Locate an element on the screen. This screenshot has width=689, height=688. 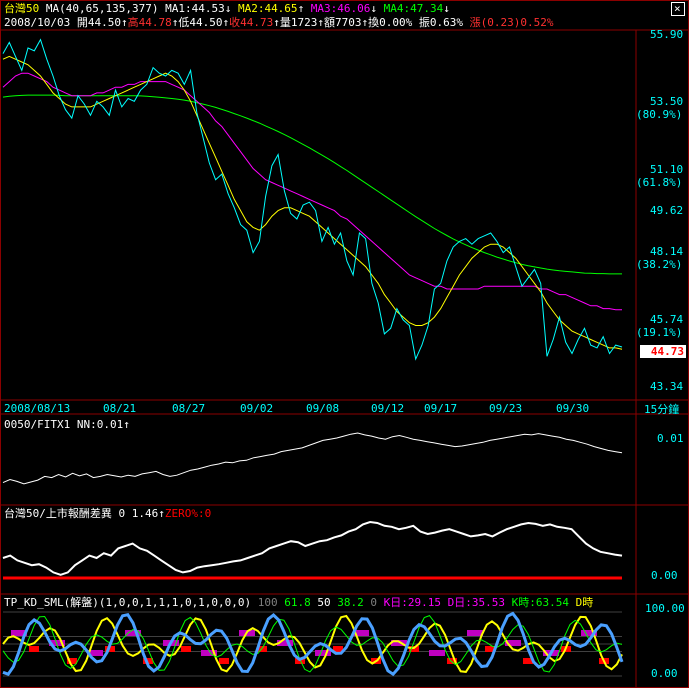
price-axis-label: 49.62 is located at coordinates (667, 210).